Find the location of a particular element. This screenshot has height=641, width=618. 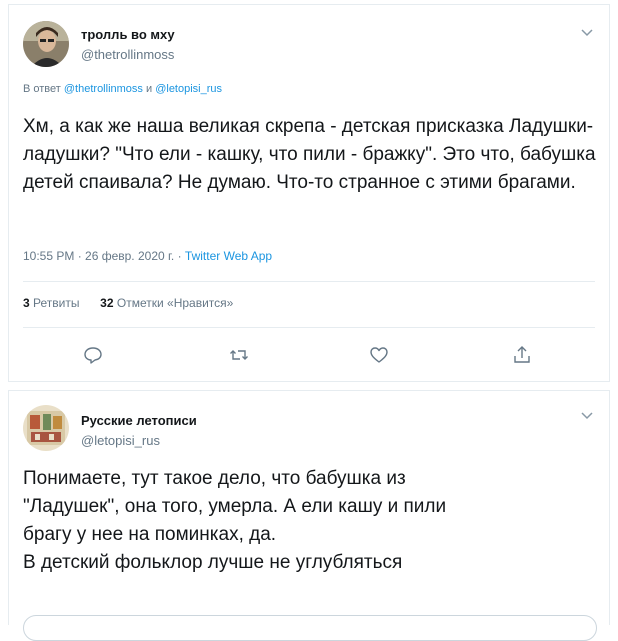

tweet-text-line: брагу у нее на поминках, да. is located at coordinates (150, 534).